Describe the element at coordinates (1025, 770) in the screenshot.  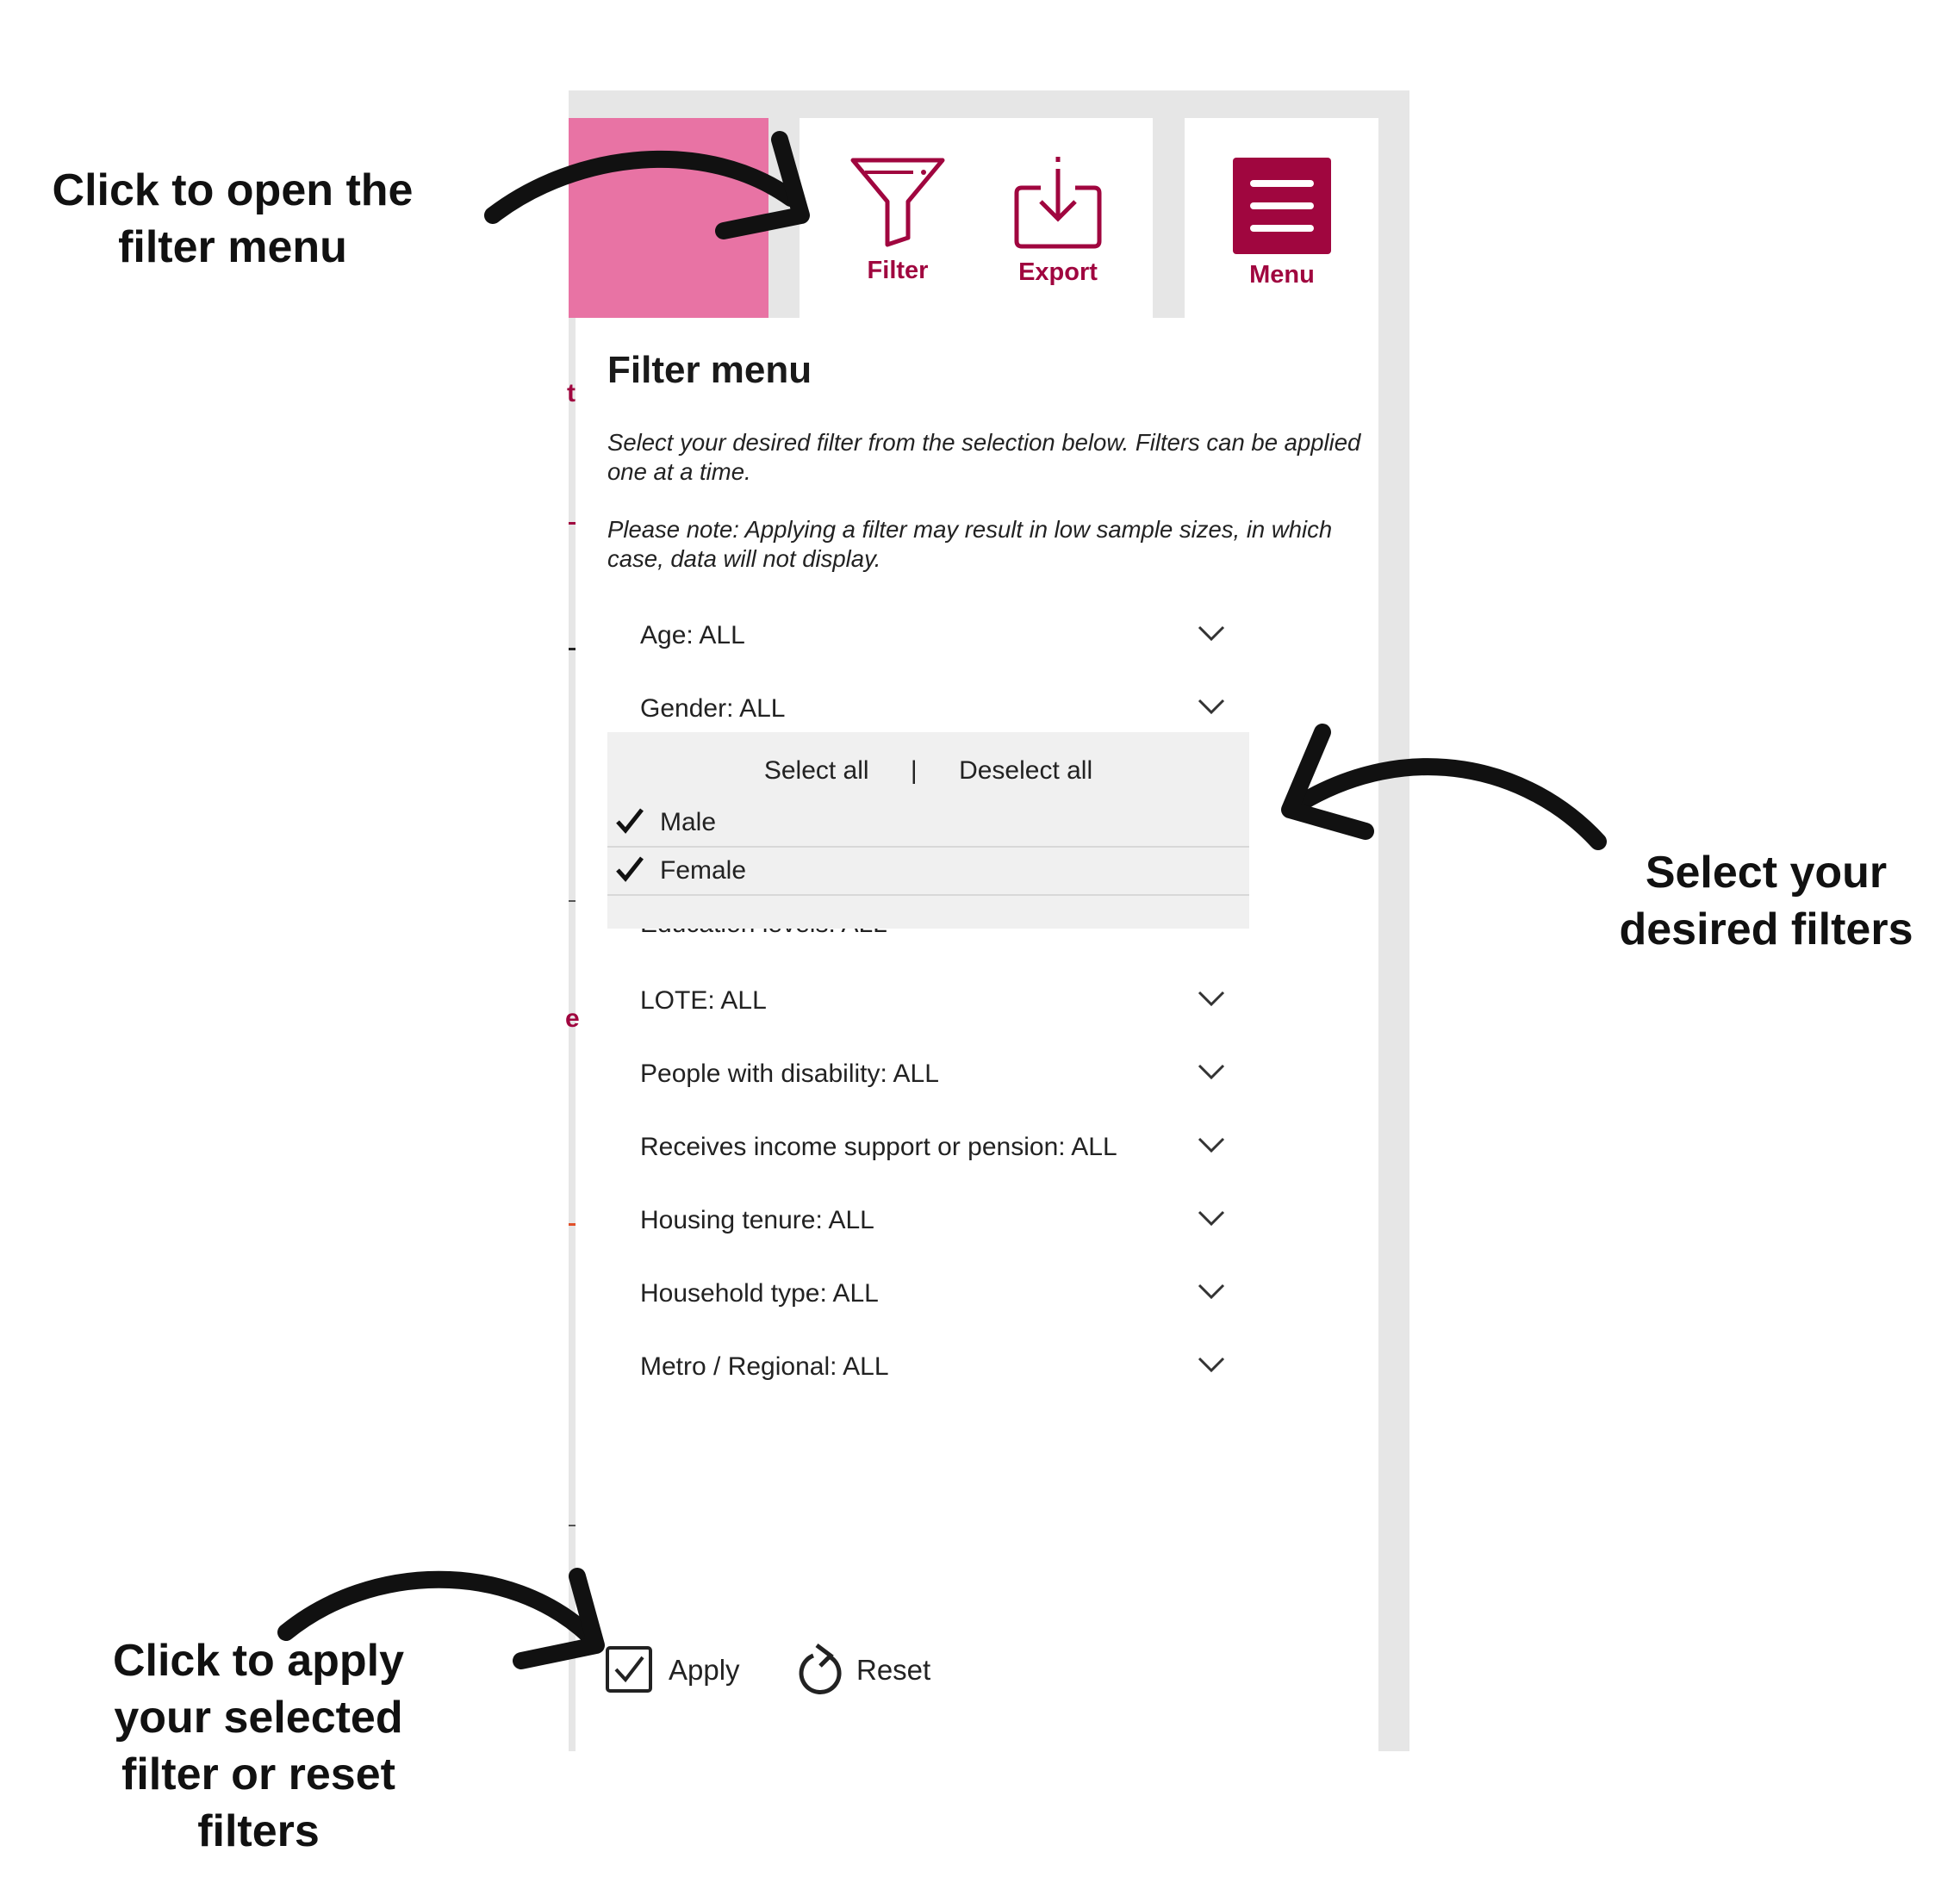
I see `deselect-all-link: Deselect all` at that location.